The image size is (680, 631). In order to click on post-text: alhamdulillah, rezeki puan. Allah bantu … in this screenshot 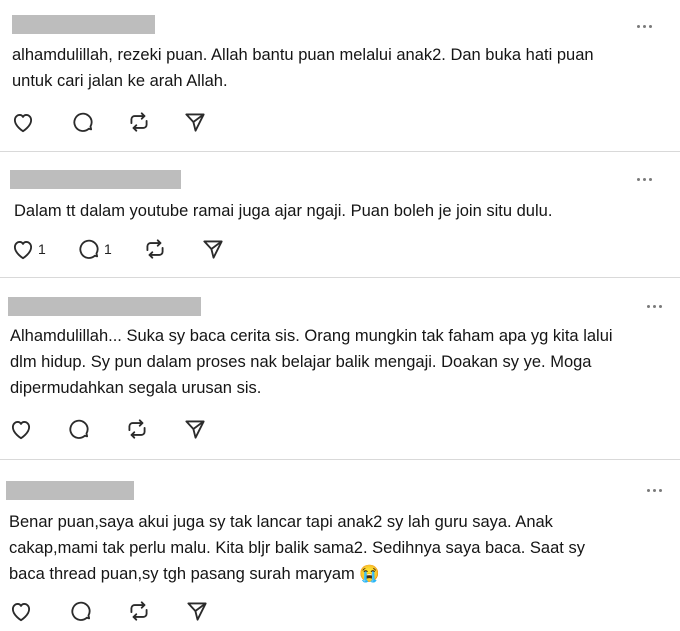, I will do `click(303, 68)`.